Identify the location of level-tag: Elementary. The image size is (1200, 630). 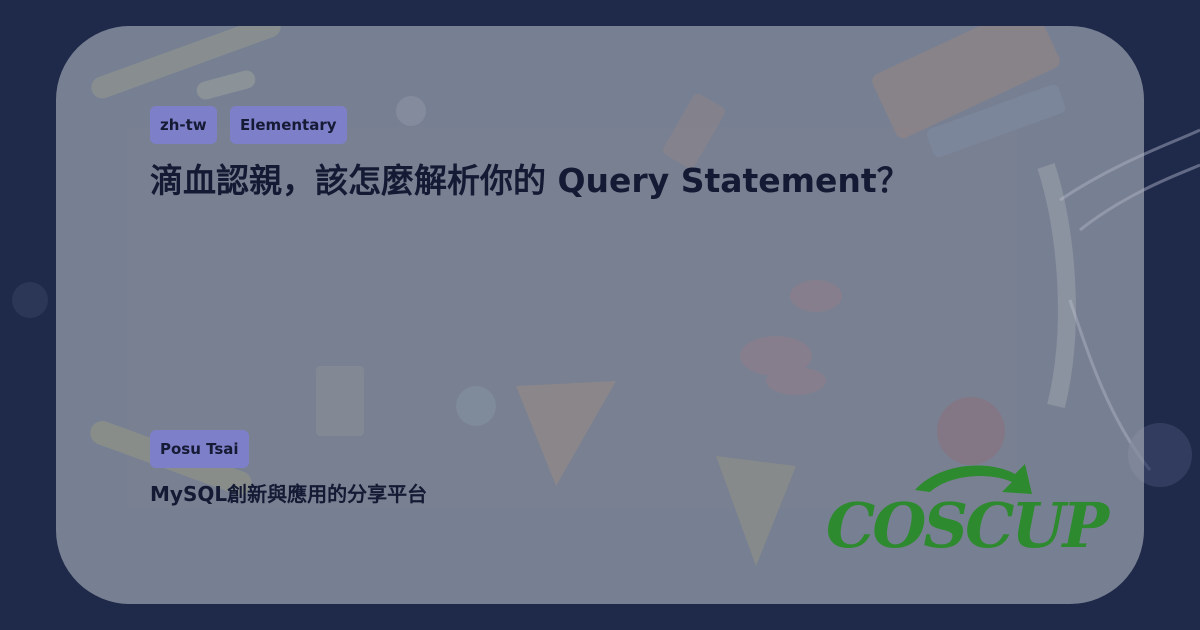
(288, 125).